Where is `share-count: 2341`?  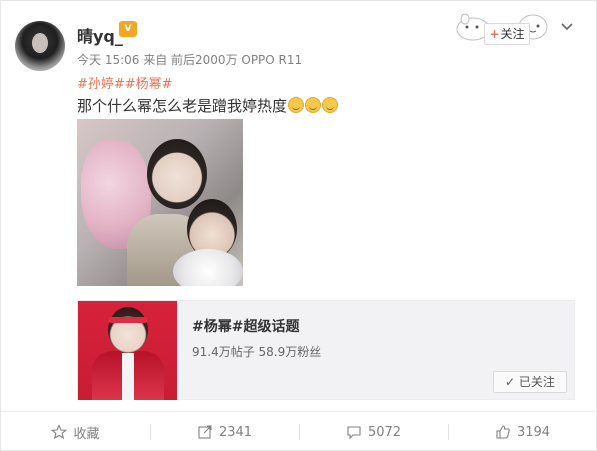
share-count: 2341 is located at coordinates (235, 432).